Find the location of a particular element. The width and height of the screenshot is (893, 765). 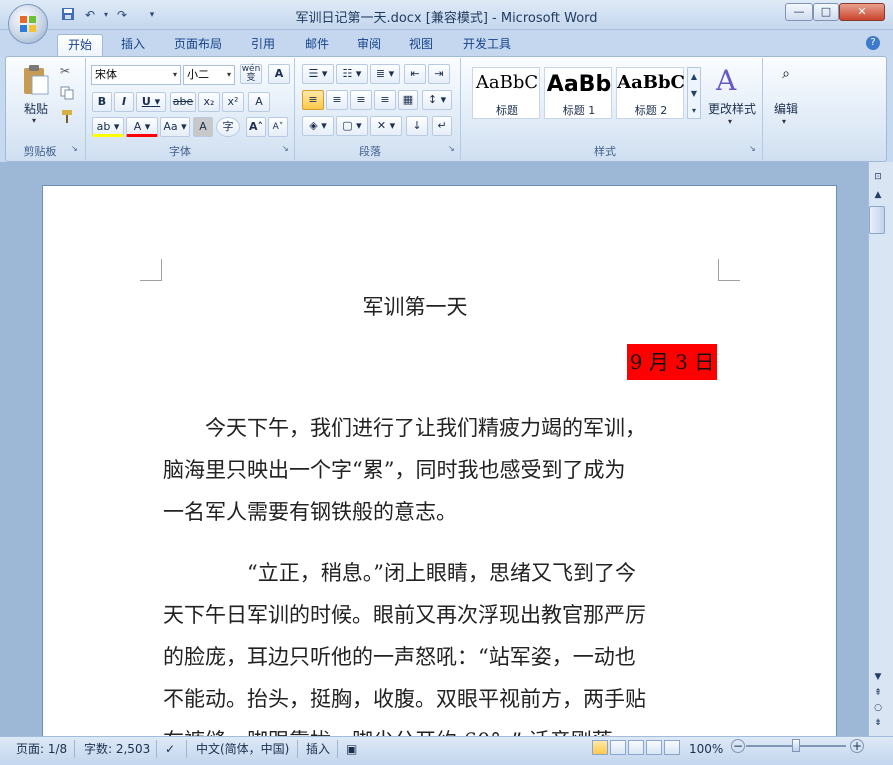

web-layout-view-button is located at coordinates (636, 747).